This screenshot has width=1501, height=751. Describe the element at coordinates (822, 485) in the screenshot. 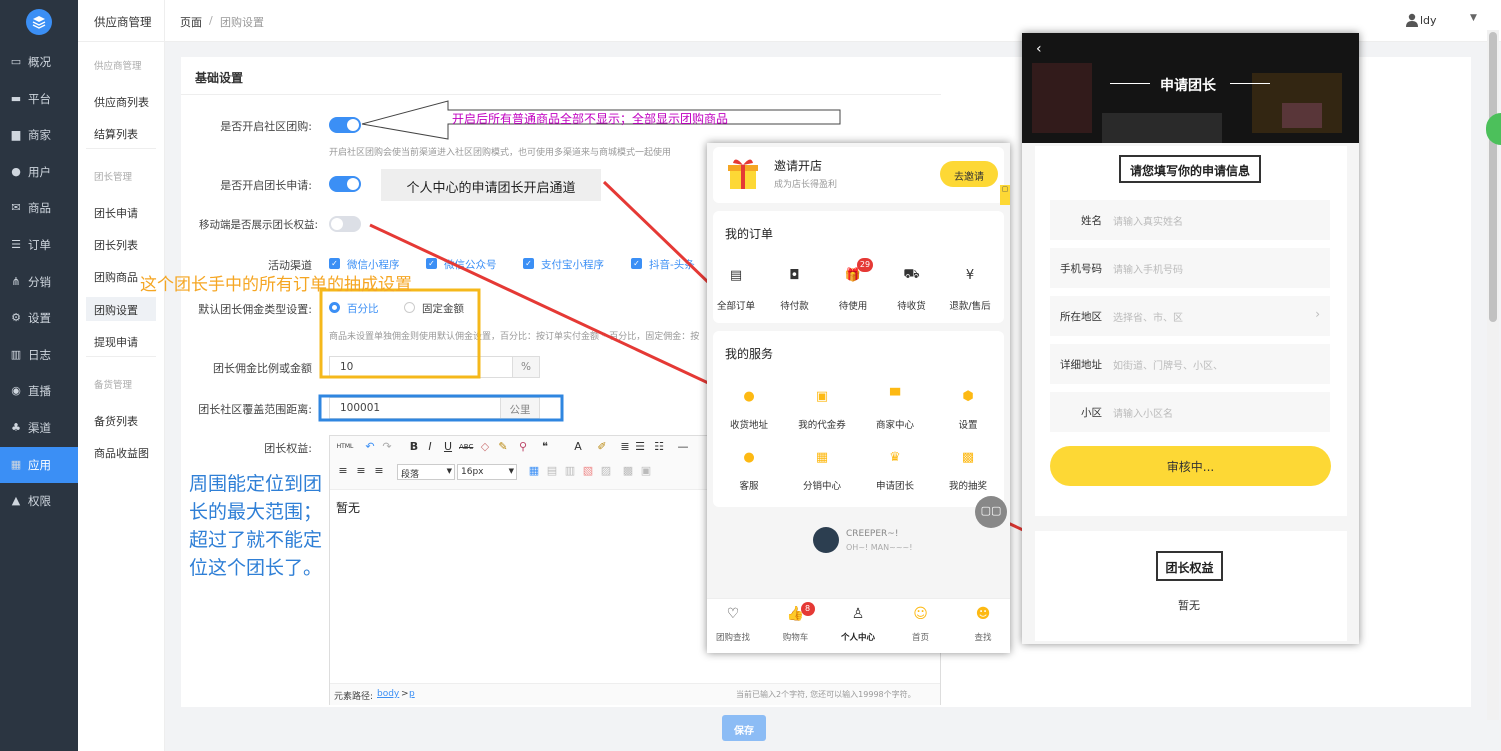

I see `service-item-label: 分销中心` at that location.